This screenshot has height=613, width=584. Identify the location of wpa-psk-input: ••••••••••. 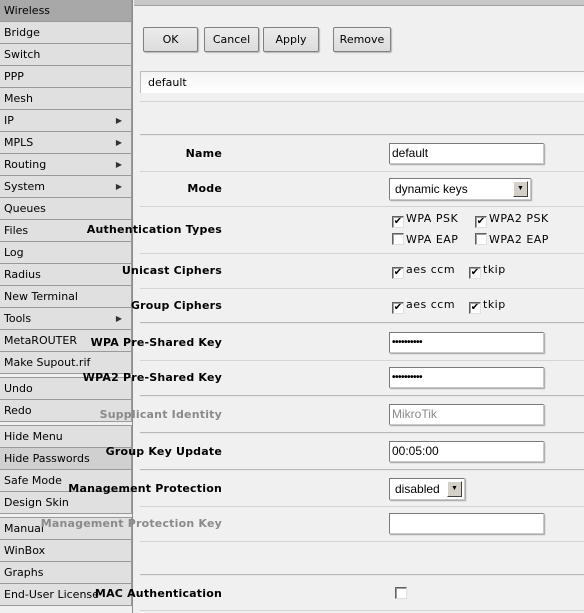
(466, 342).